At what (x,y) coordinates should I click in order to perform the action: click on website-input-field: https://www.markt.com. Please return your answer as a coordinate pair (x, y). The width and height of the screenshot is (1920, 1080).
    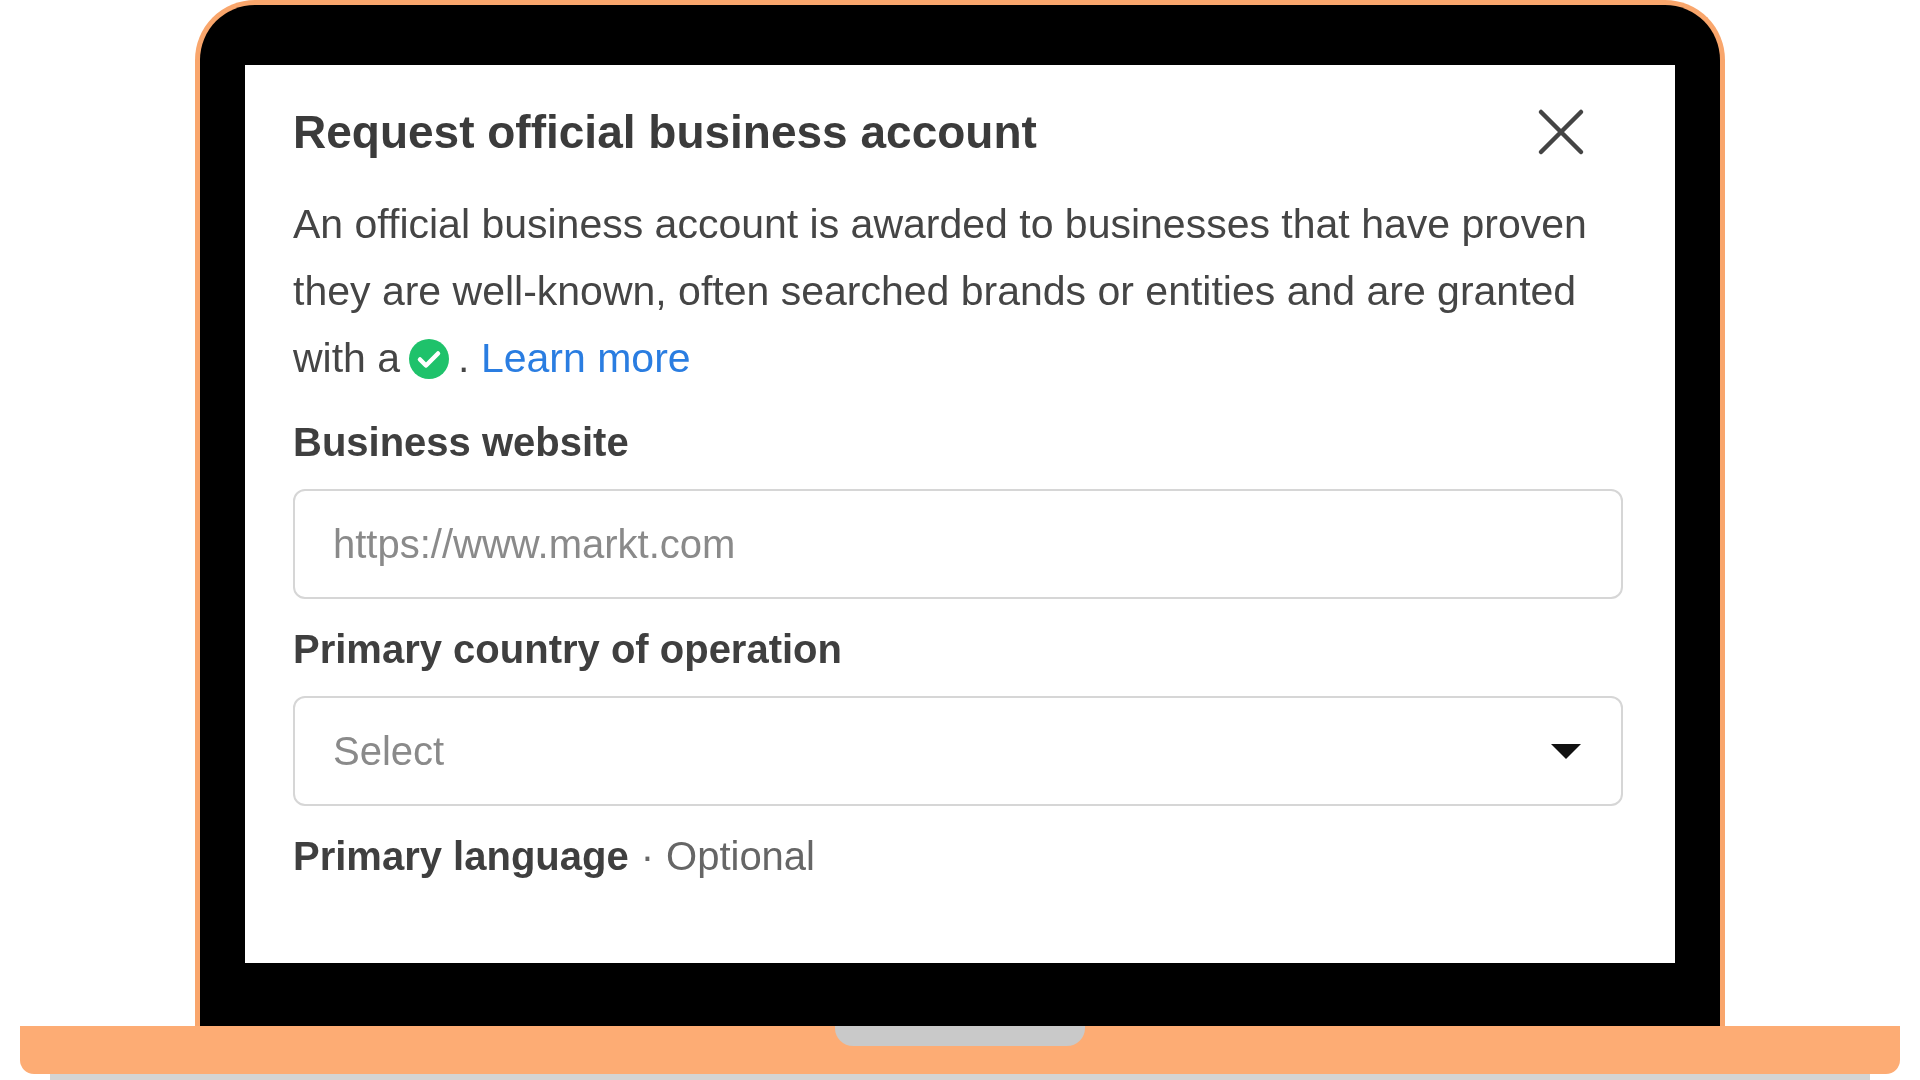
    Looking at the image, I should click on (958, 544).